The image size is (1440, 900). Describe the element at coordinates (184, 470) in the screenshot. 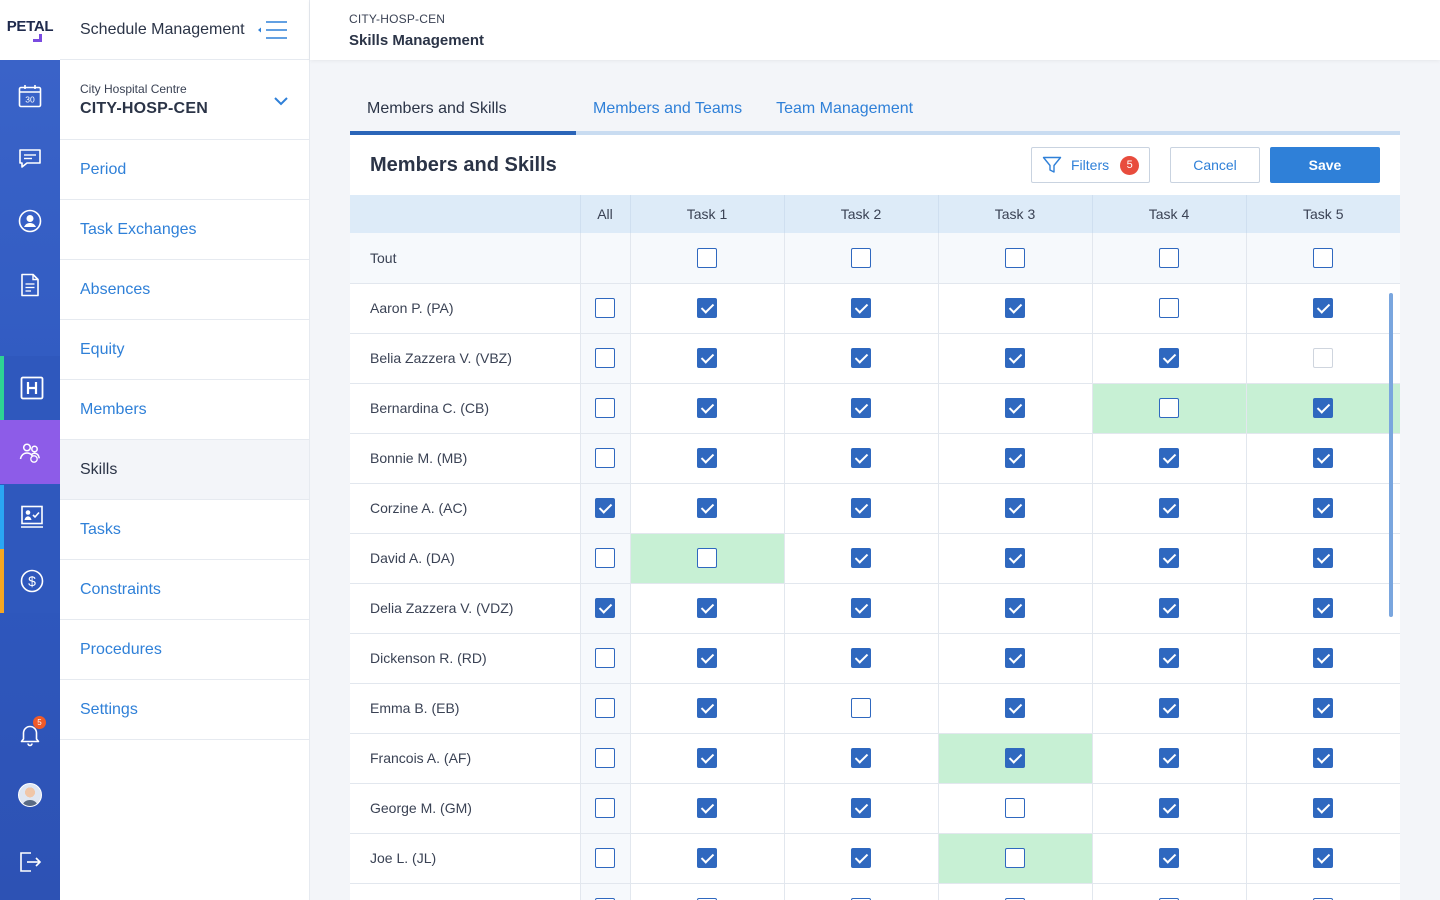

I see `sidebar-item-skills: Skills` at that location.